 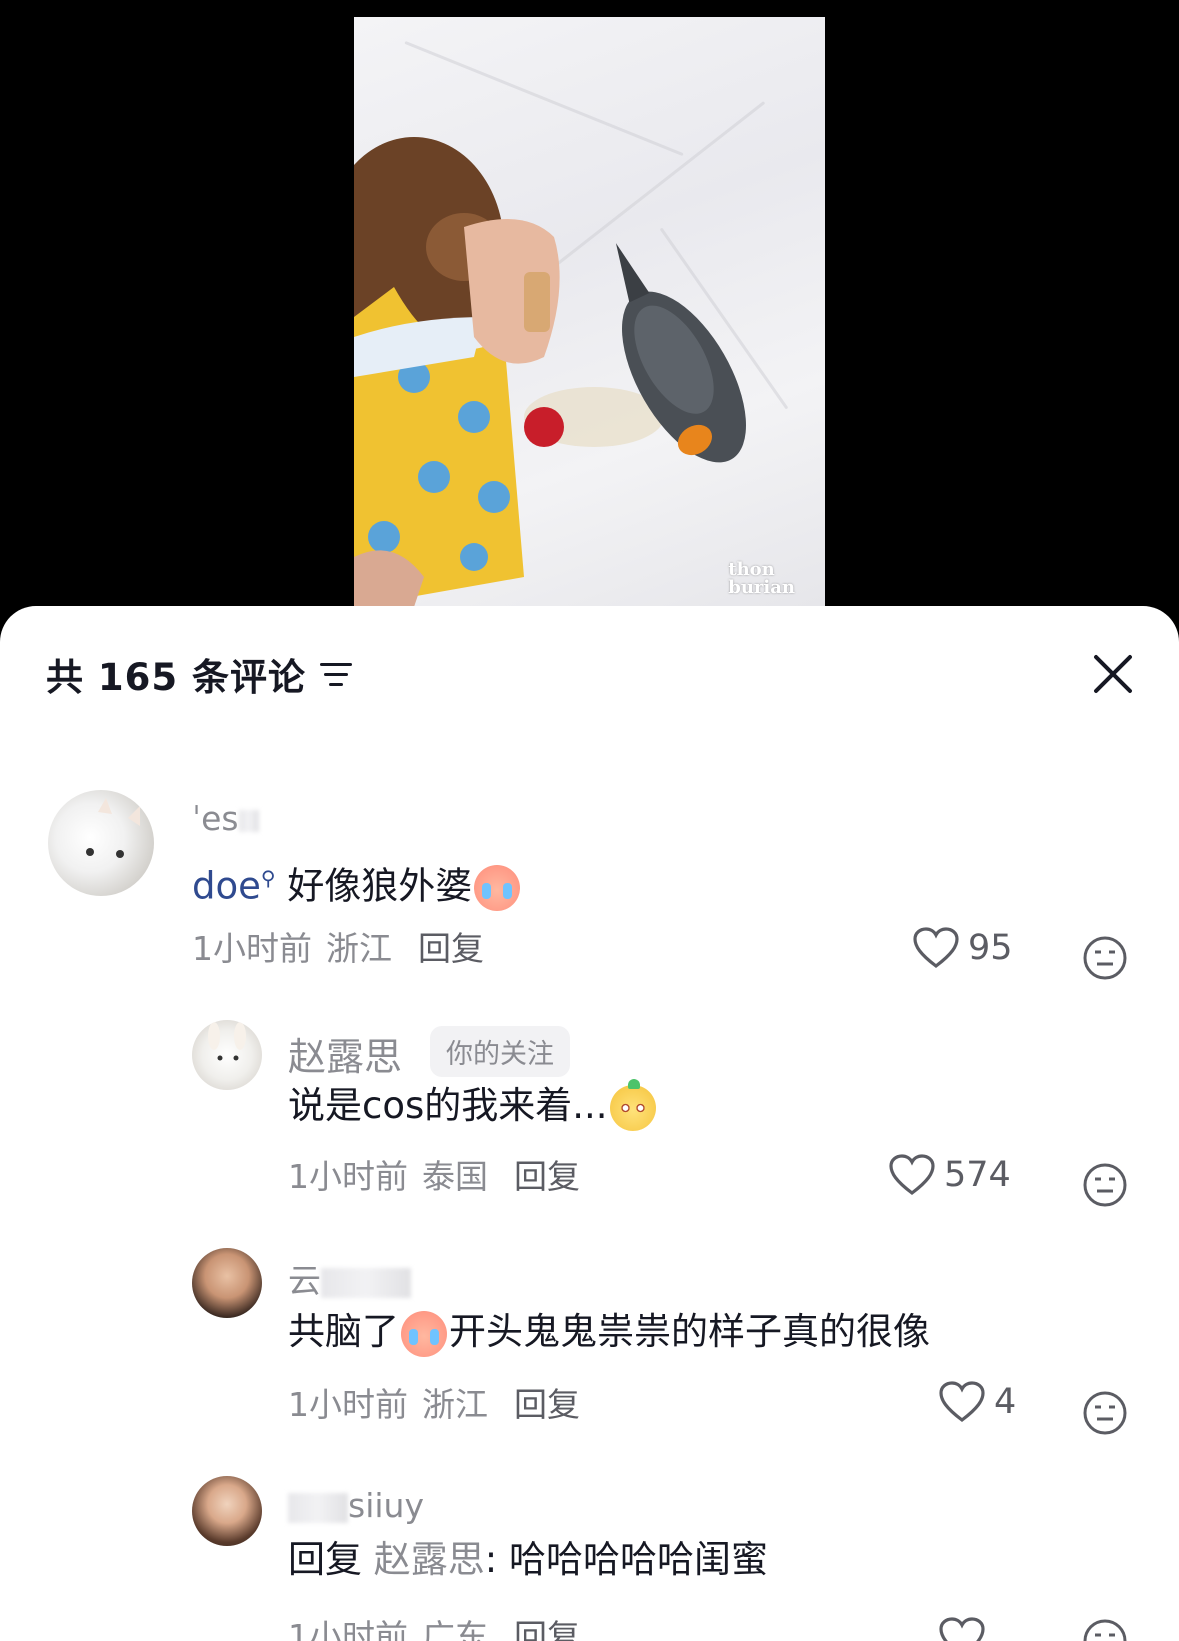 What do you see at coordinates (380, 886) in the screenshot?
I see `comment-body: 好像狼外婆` at bounding box center [380, 886].